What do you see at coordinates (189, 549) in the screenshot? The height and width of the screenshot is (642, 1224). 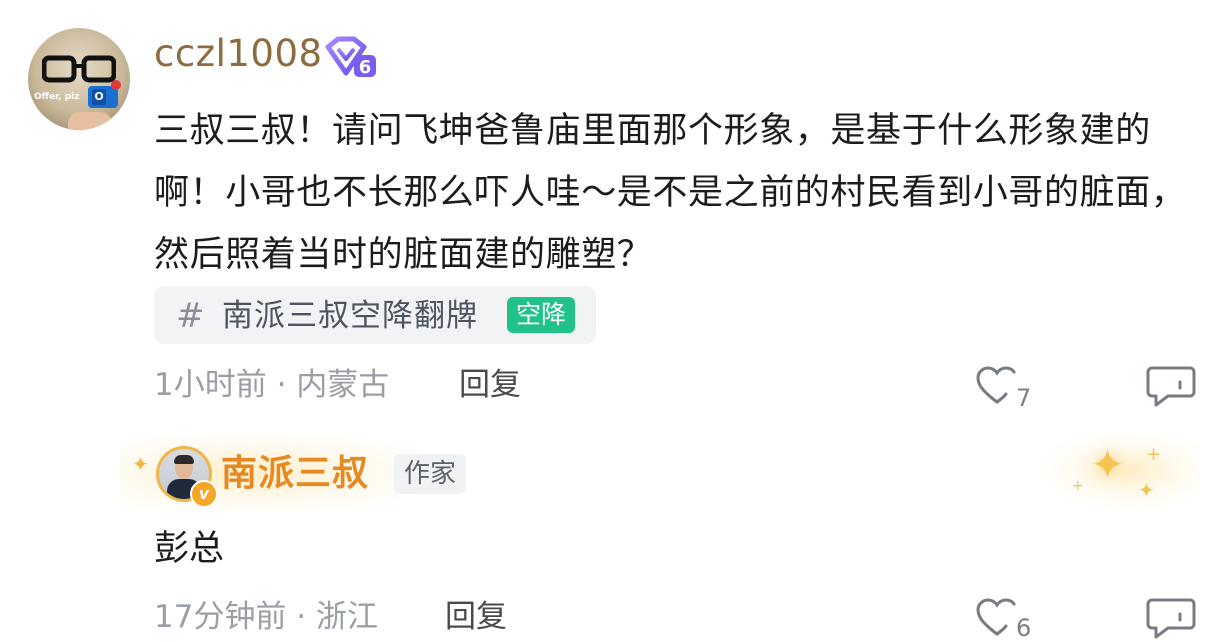 I see `comment-text: 彭总` at bounding box center [189, 549].